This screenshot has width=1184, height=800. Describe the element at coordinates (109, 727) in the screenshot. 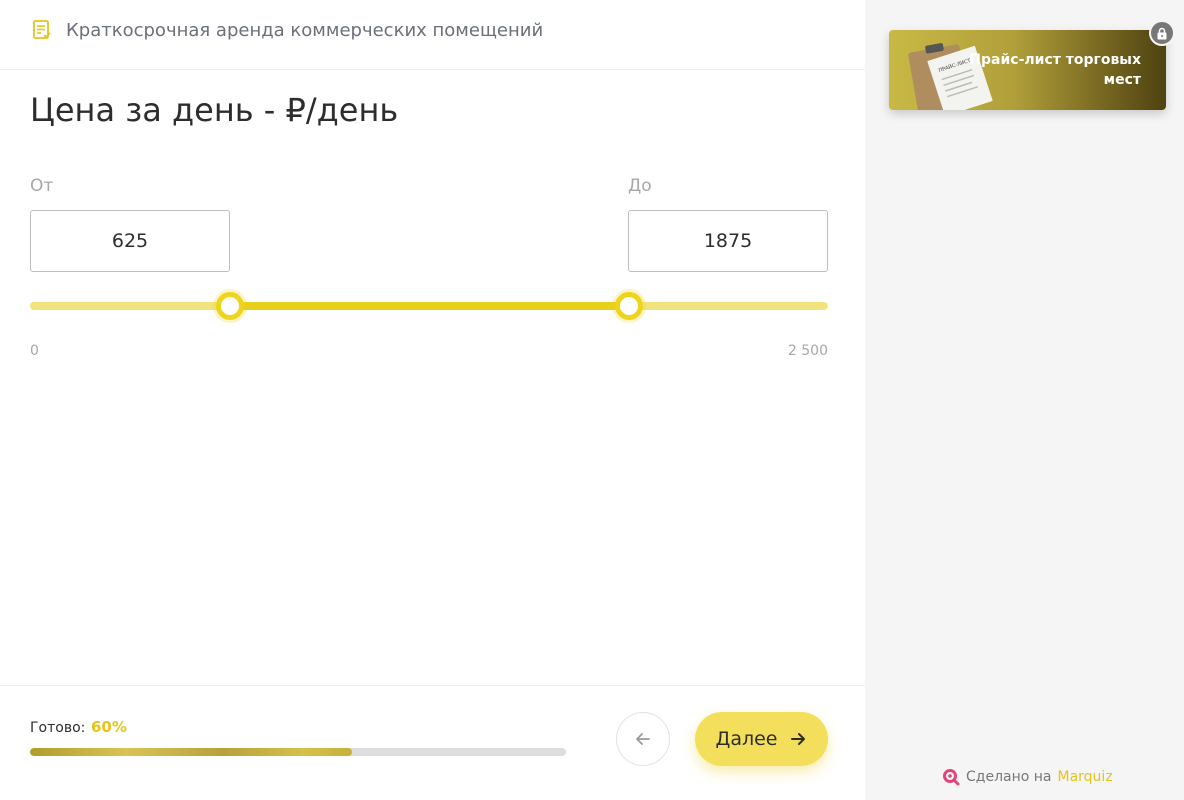

I see `progress-value: 60%` at that location.